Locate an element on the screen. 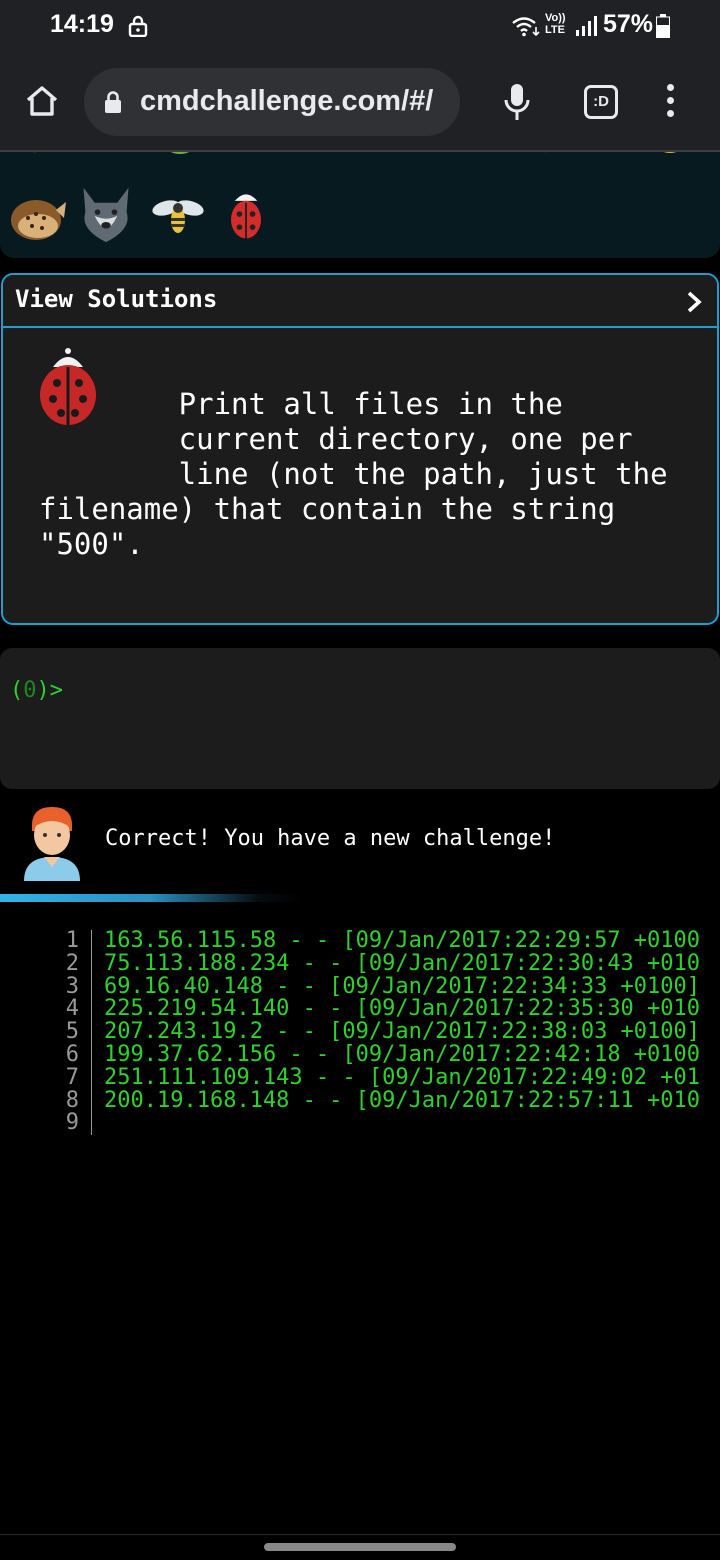 The height and width of the screenshot is (1560, 720). line-number: 8 is located at coordinates (72, 1100).